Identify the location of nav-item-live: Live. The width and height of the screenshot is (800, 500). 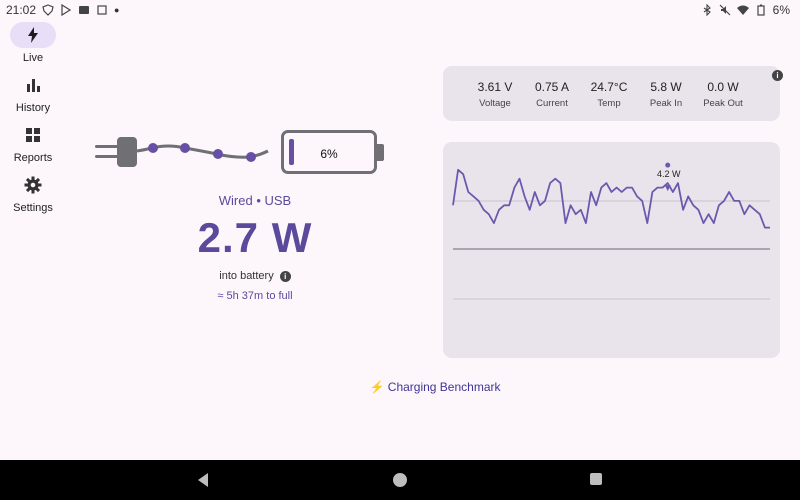
(33, 43).